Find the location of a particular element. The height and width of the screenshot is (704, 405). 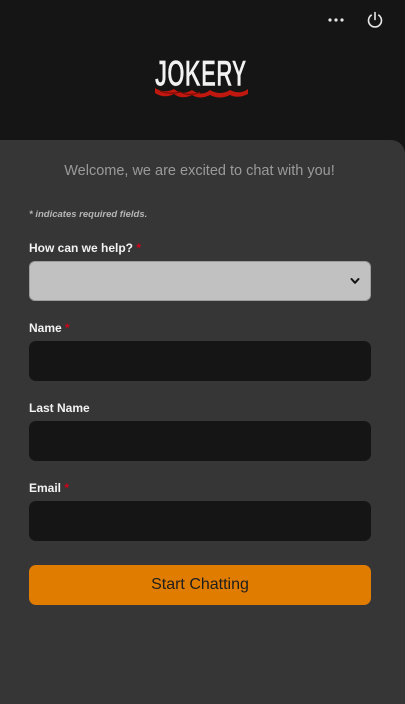

chevron-down-icon is located at coordinates (355, 281).